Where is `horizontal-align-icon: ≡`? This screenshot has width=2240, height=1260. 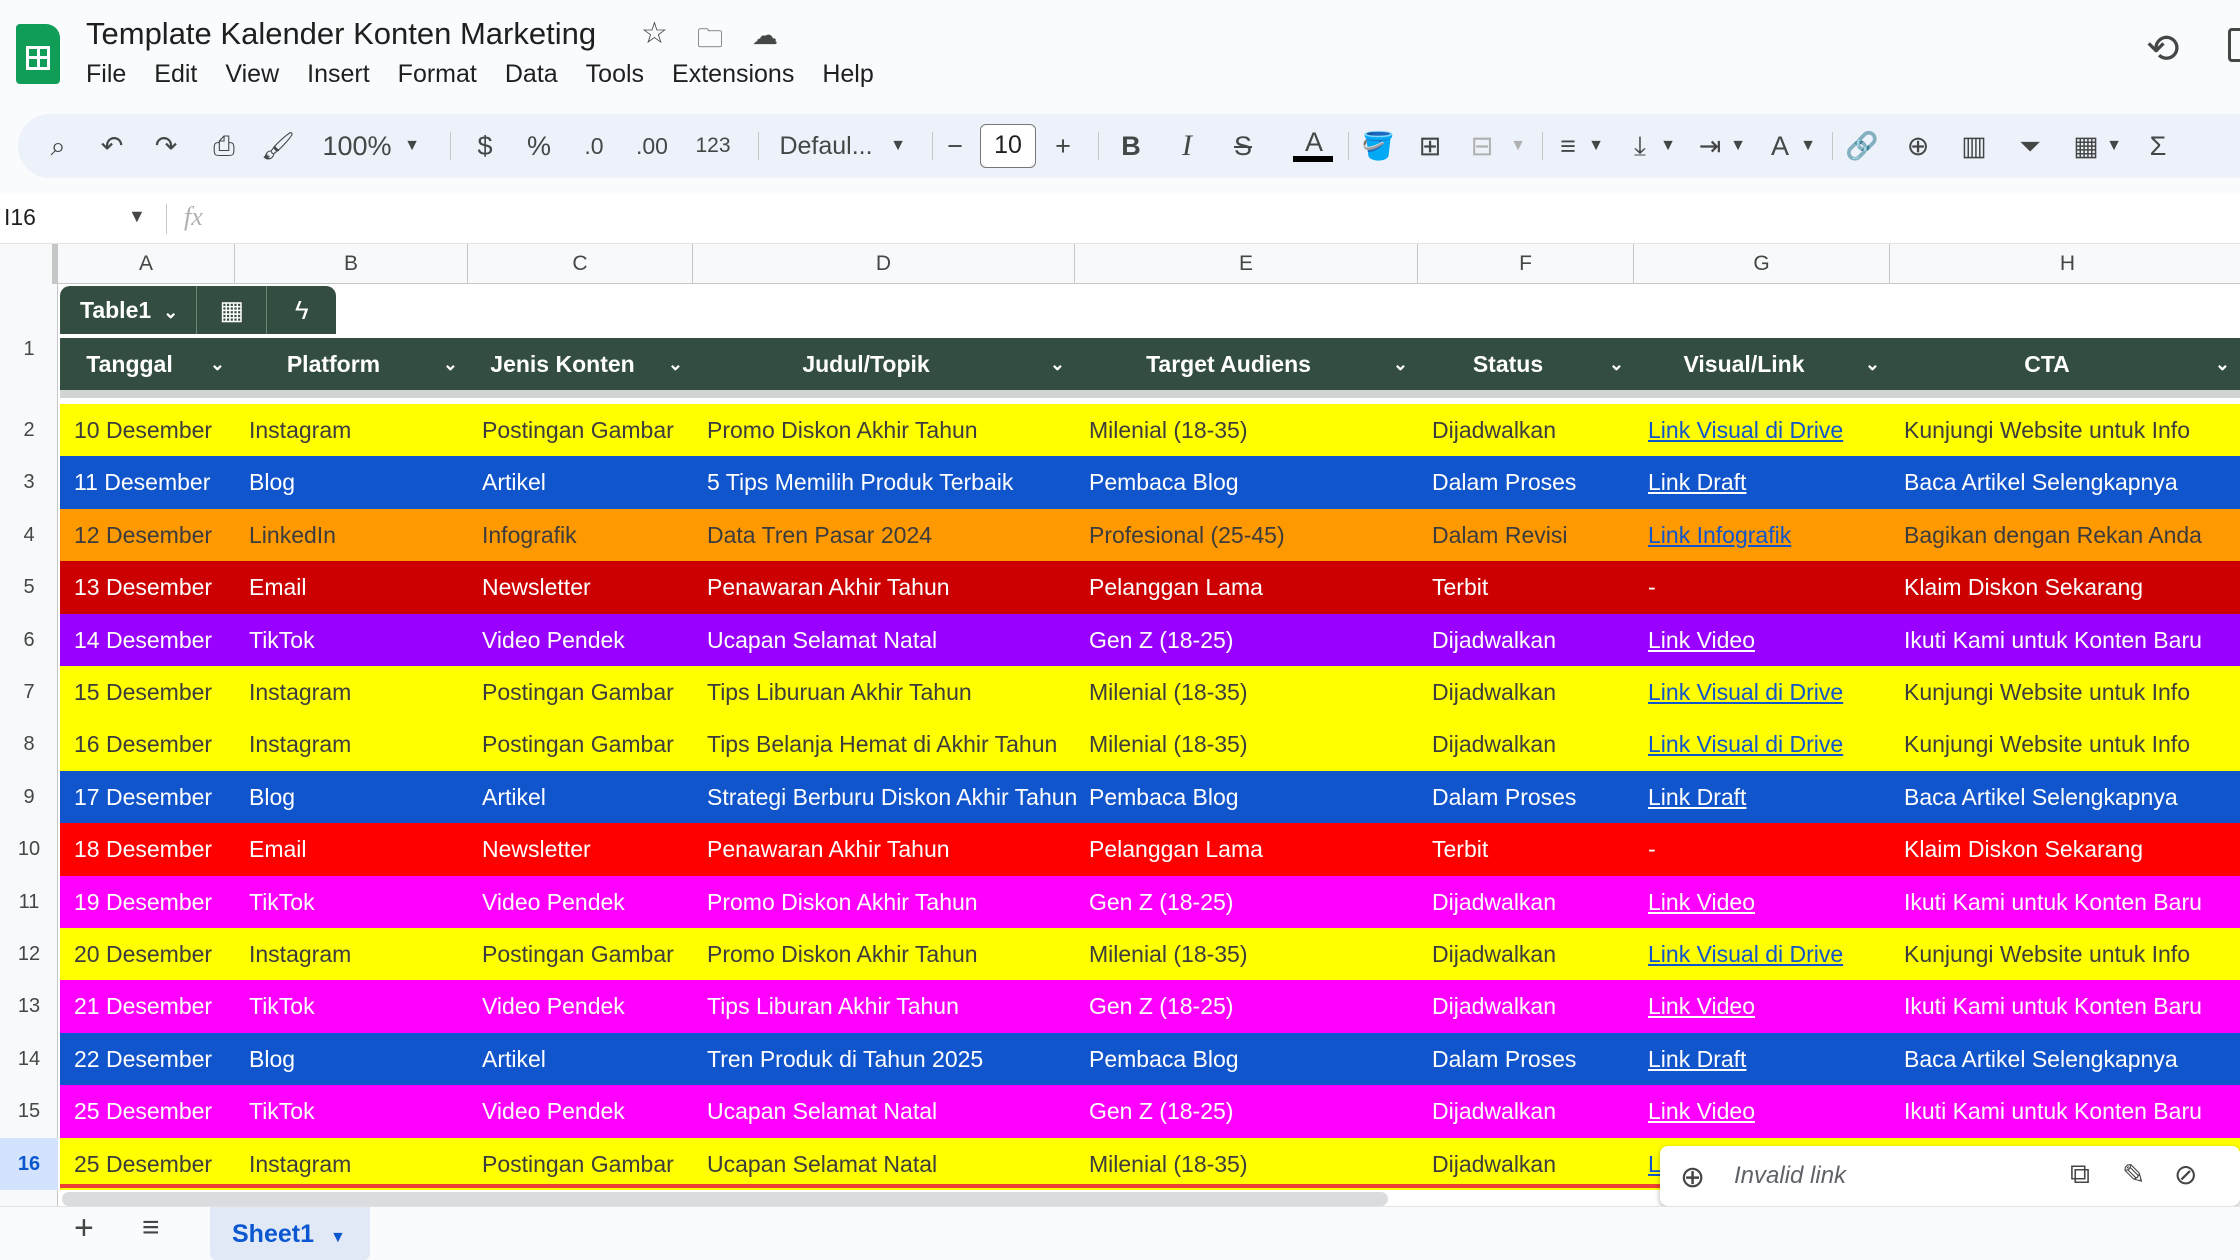 horizontal-align-icon: ≡ is located at coordinates (1568, 146).